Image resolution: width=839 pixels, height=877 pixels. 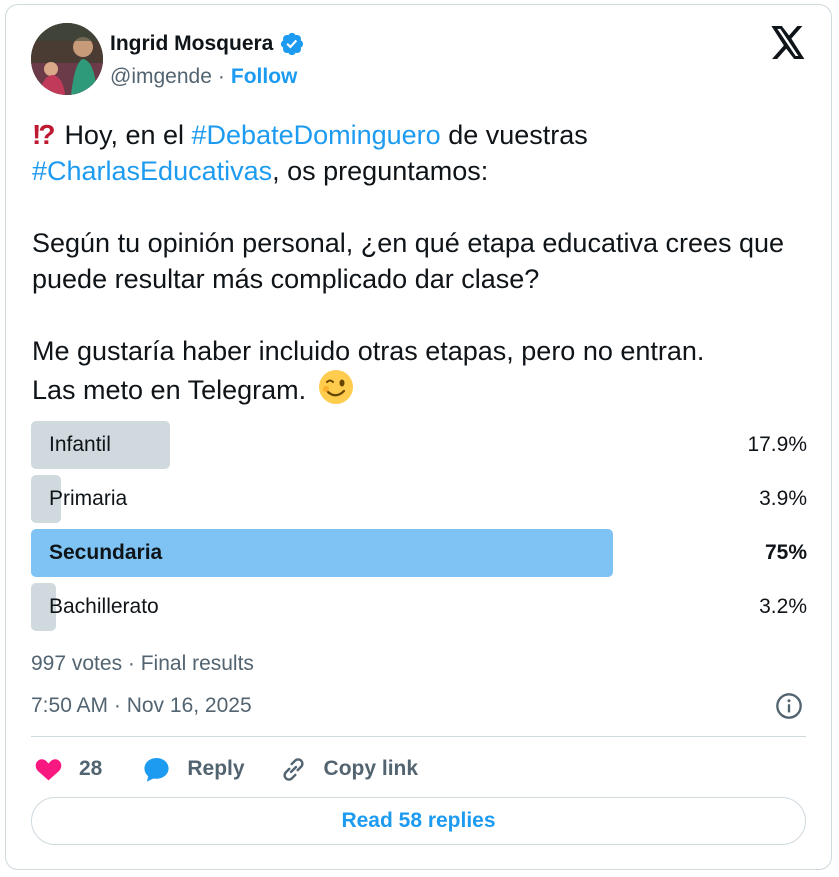 I want to click on poll-option-label: Bachillerato, so click(x=104, y=606).